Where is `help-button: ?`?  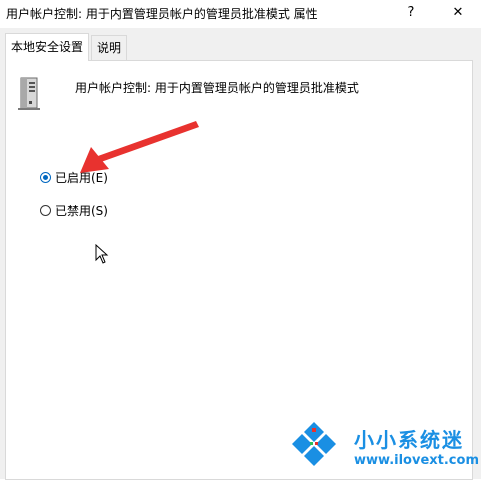
help-button: ? is located at coordinates (411, 13).